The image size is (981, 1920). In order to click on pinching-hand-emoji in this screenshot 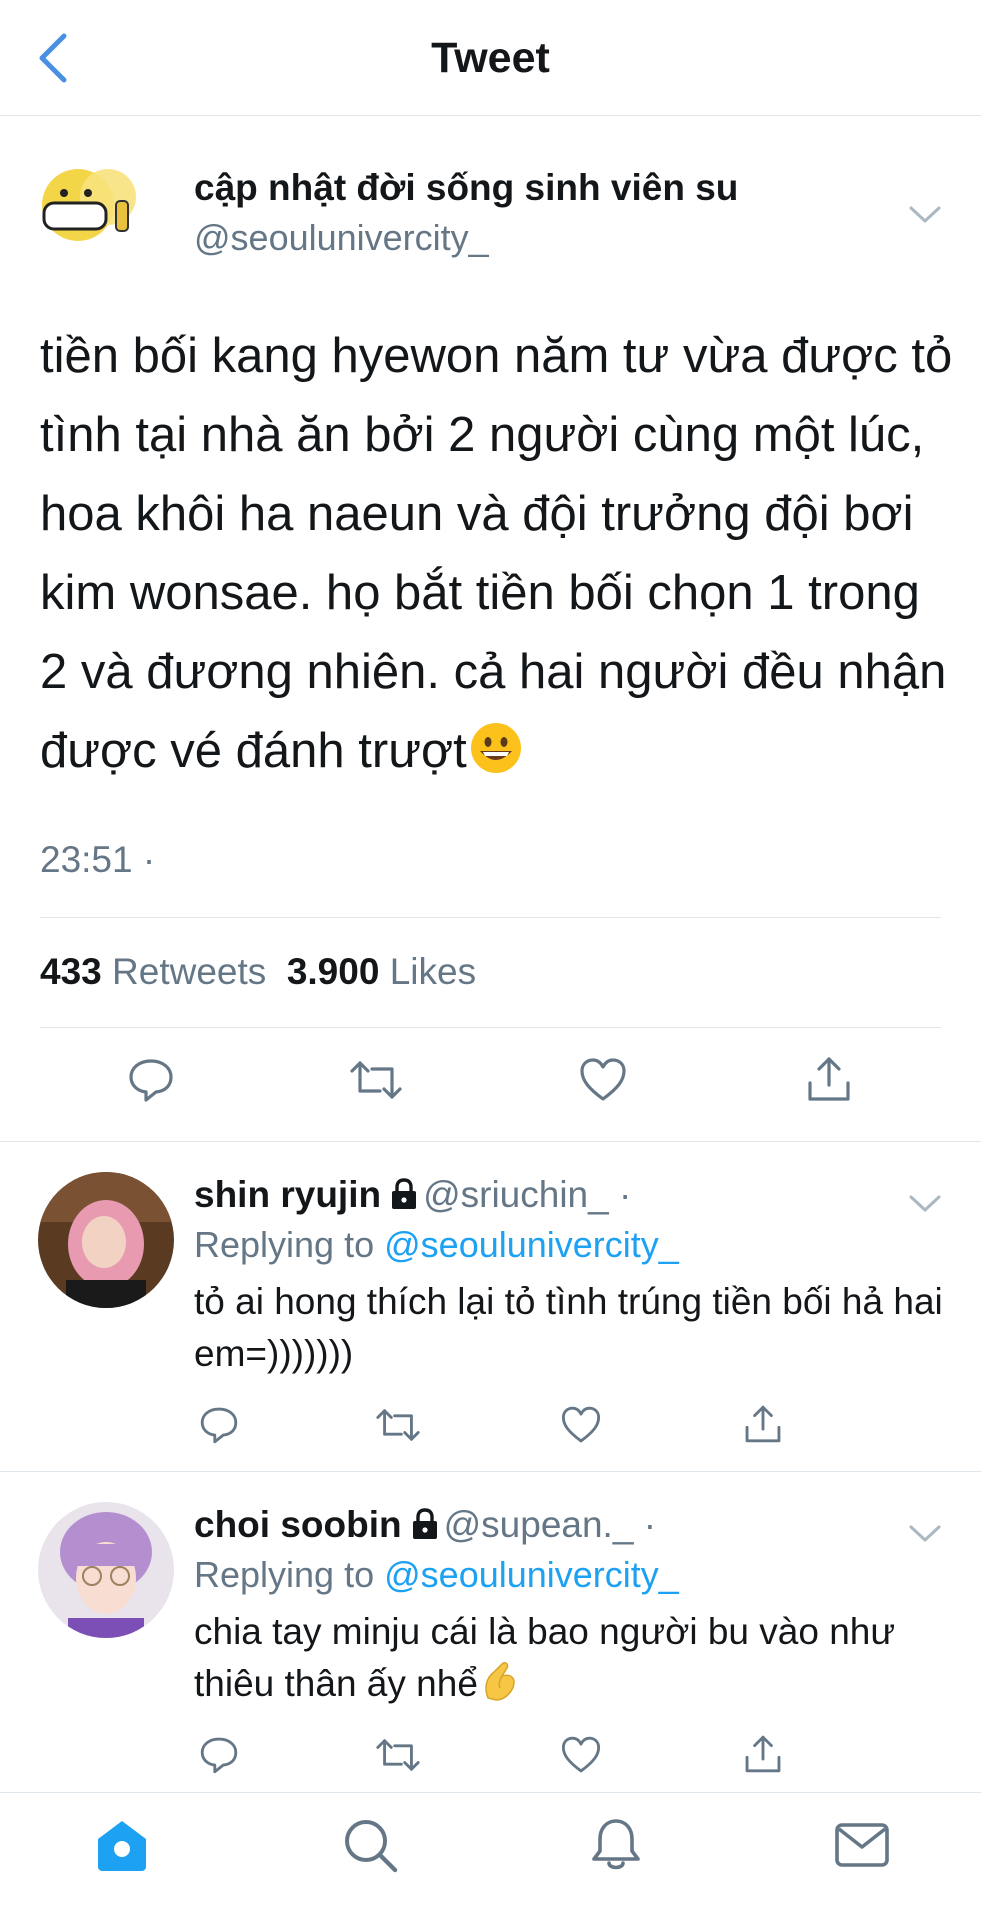, I will do `click(500, 1681)`.